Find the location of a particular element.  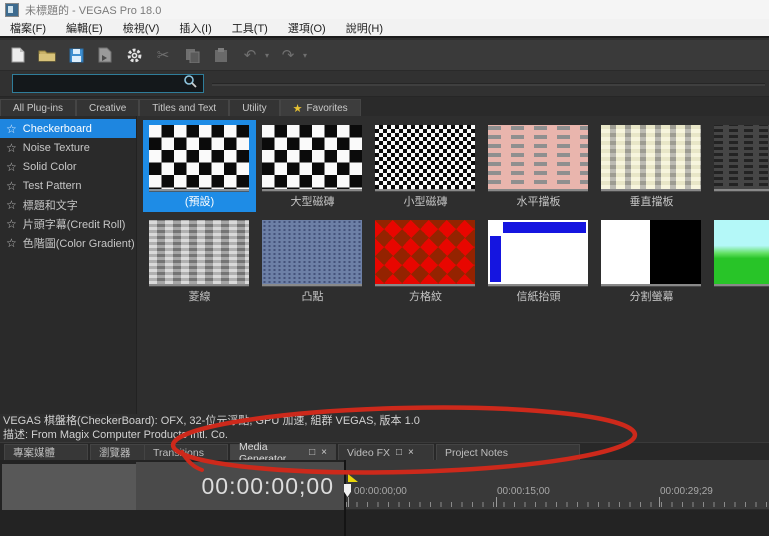

search-icon is located at coordinates (190, 83).